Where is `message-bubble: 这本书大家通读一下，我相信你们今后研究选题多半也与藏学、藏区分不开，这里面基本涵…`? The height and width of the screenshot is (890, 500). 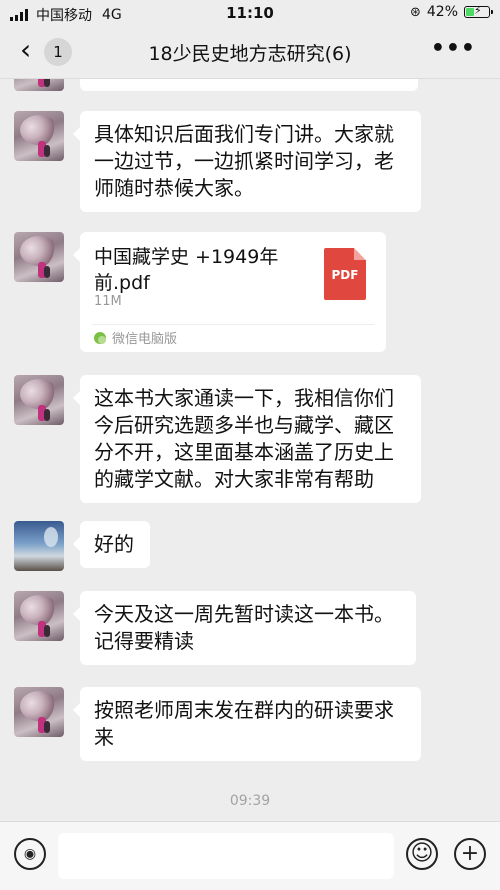
message-bubble: 这本书大家通读一下，我相信你们今后研究选题多半也与藏学、藏区分不开，这里面基本涵… is located at coordinates (247, 439).